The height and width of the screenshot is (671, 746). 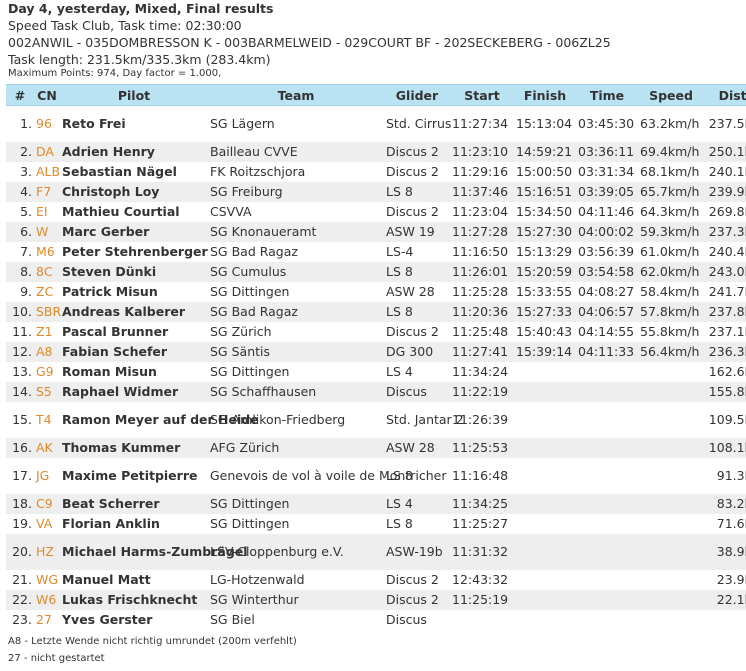 I want to click on distance-value: 237.1km, so click(x=727, y=331).